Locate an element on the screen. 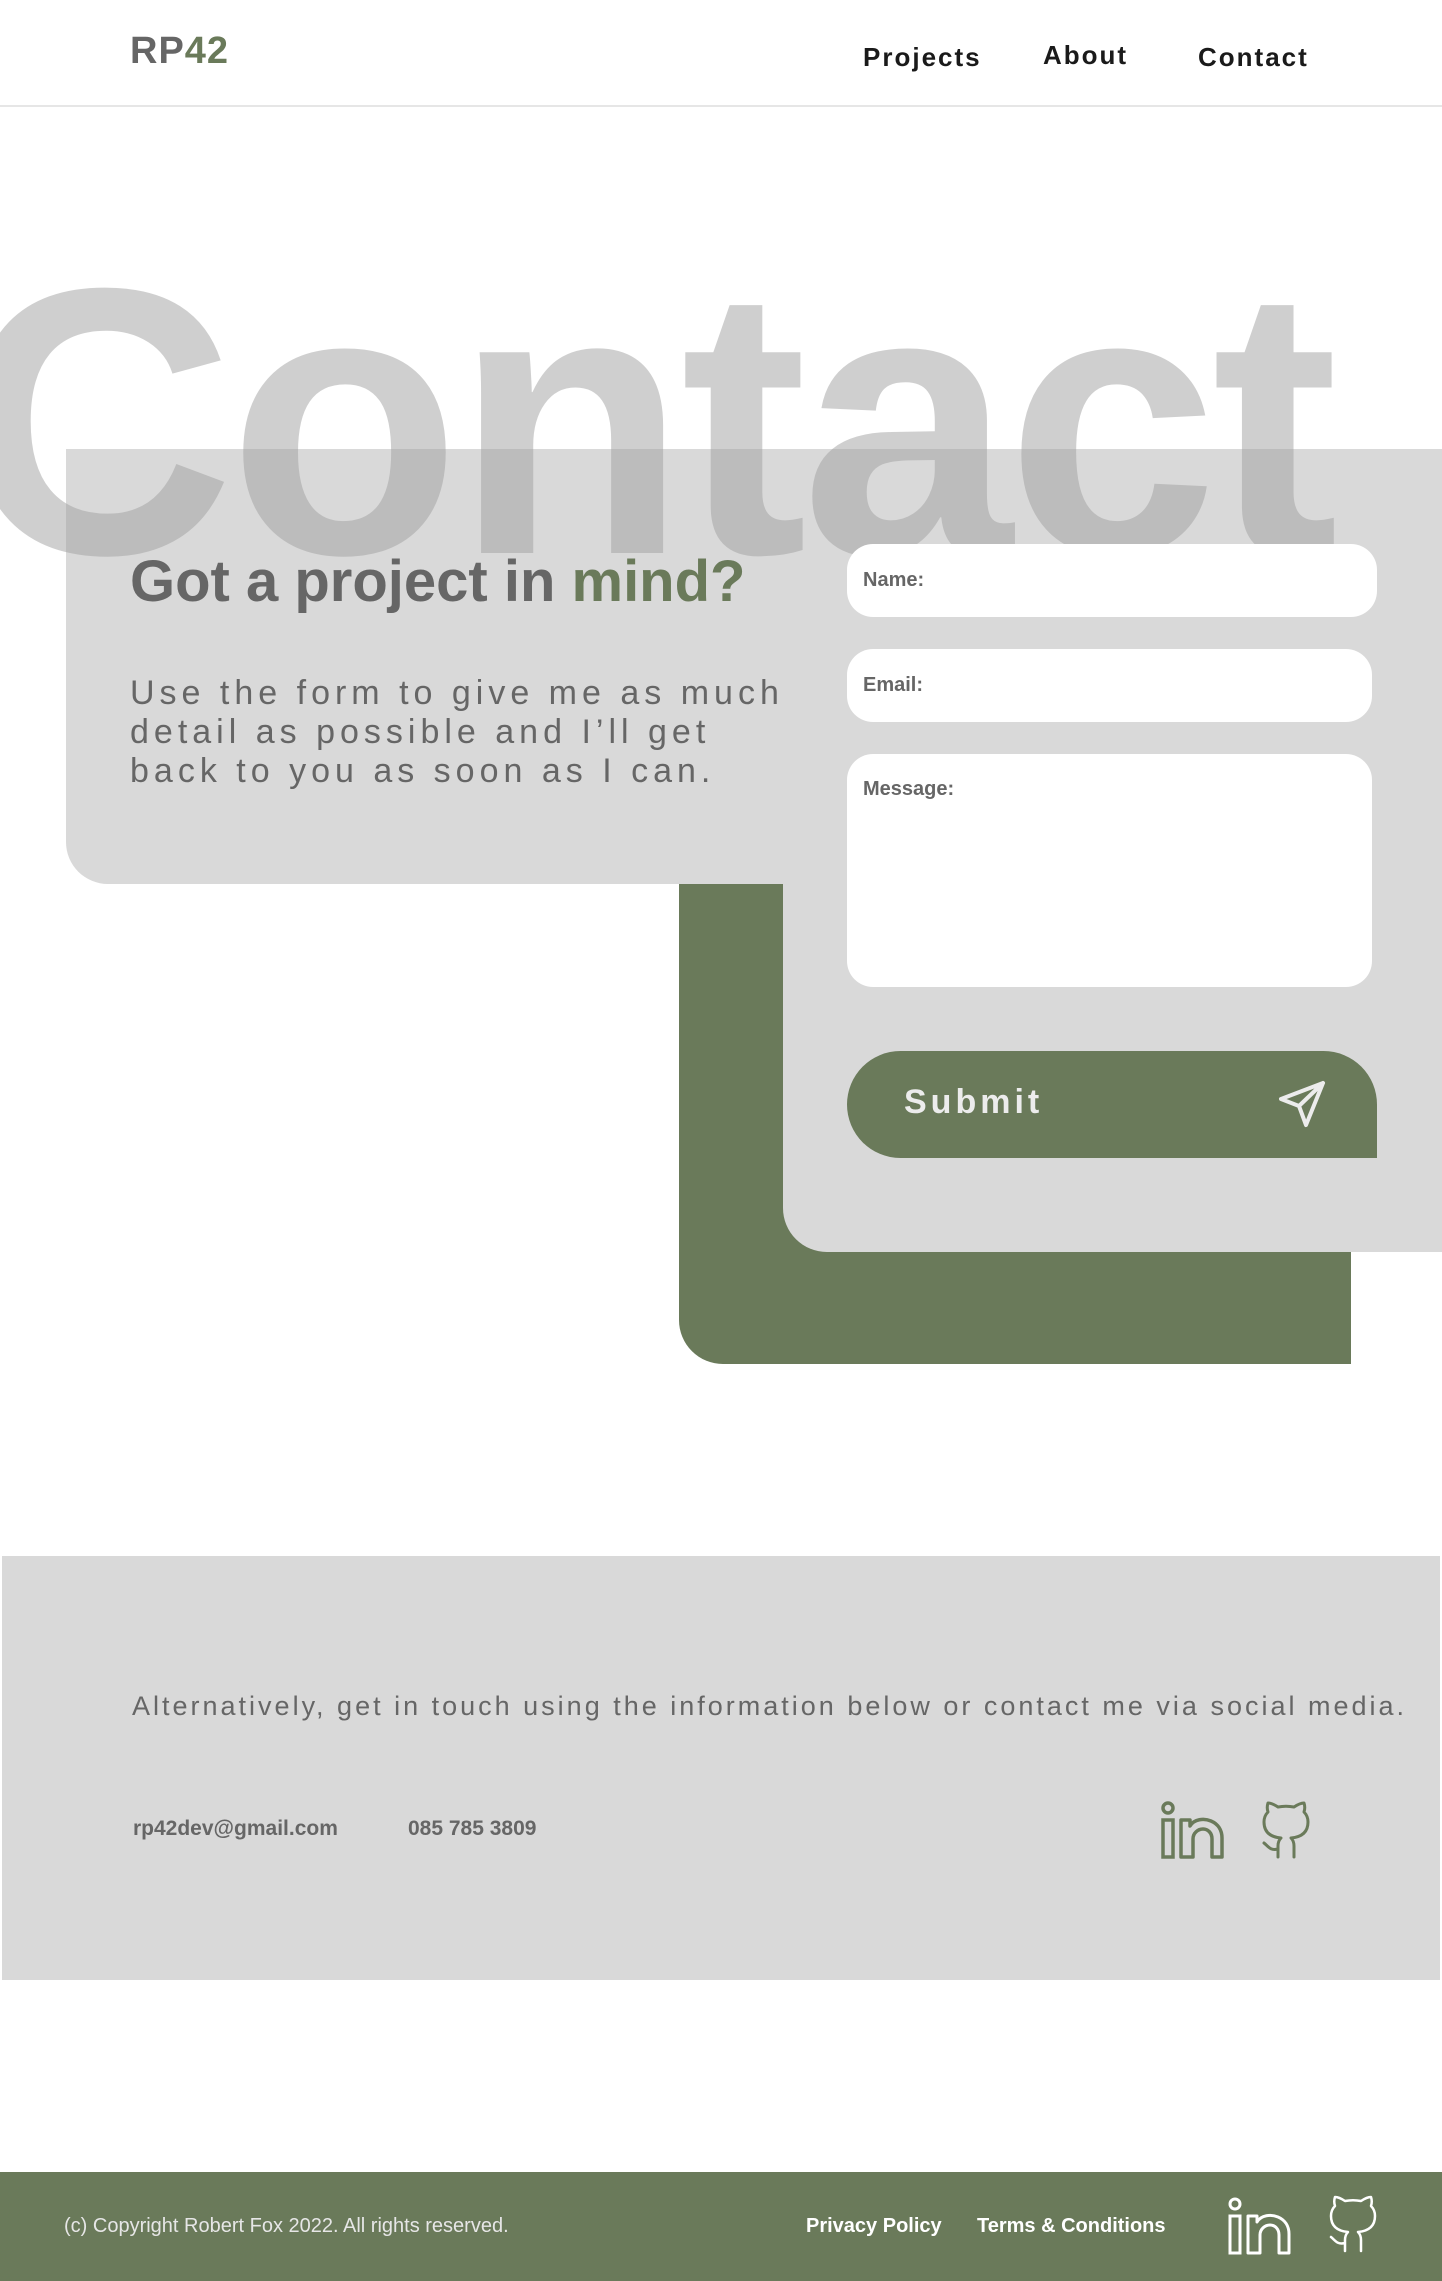  logo-prefix: RP is located at coordinates (157, 51).